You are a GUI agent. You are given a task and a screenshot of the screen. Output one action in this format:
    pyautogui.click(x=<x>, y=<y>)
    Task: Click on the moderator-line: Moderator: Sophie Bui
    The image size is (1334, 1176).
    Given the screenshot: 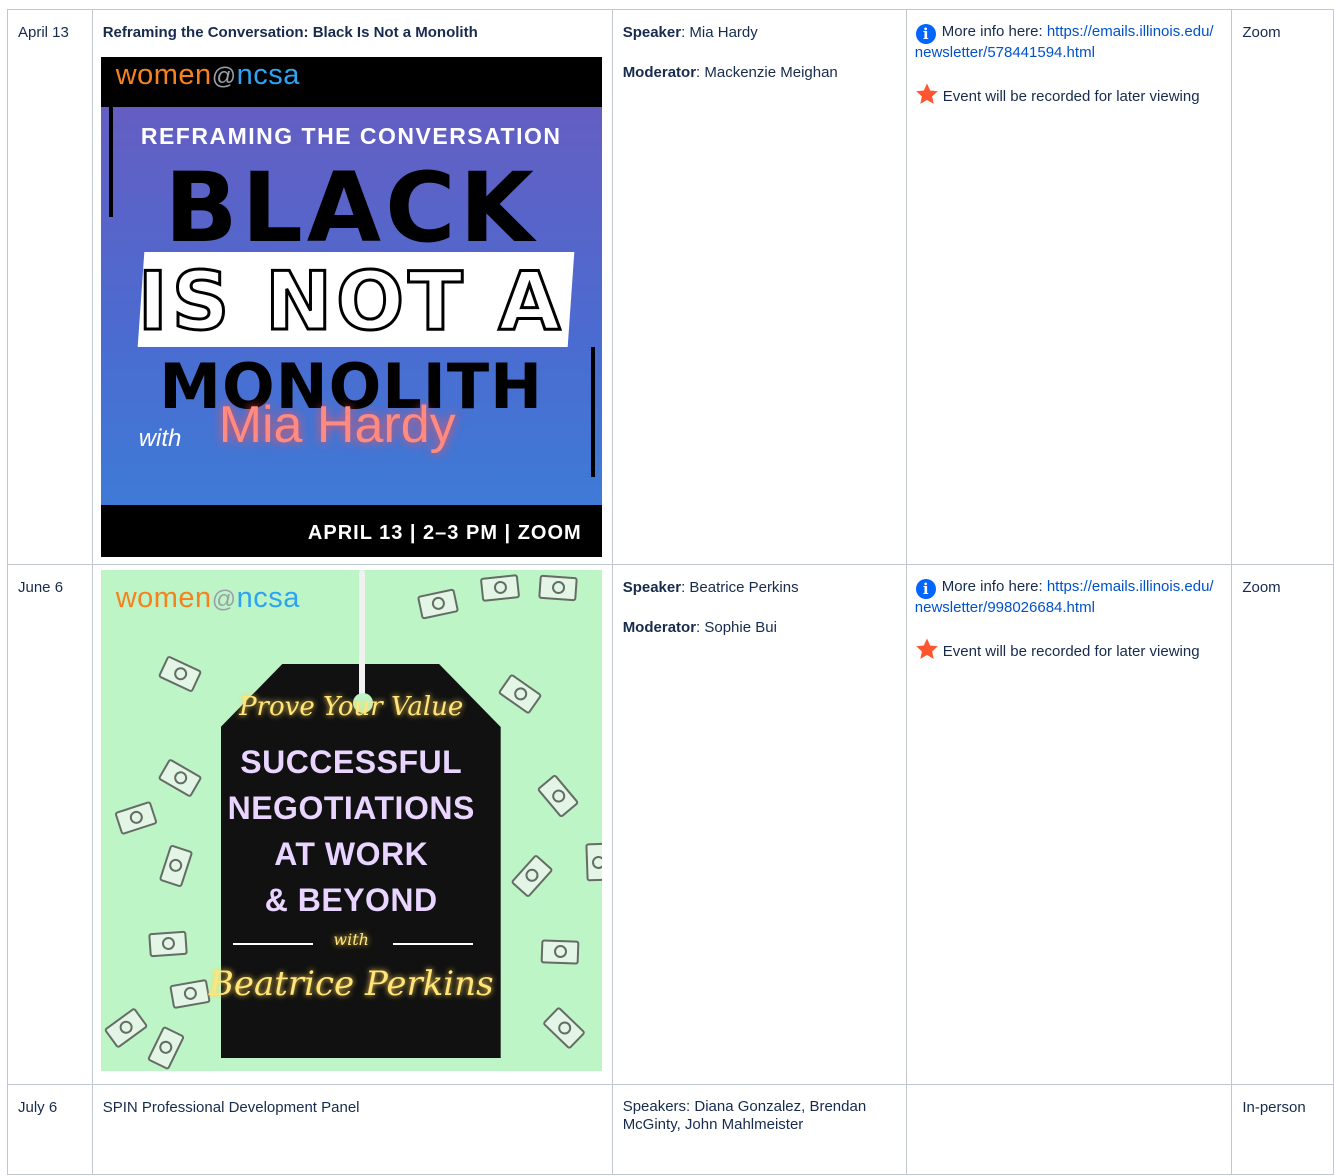 What is the action you would take?
    pyautogui.click(x=699, y=627)
    